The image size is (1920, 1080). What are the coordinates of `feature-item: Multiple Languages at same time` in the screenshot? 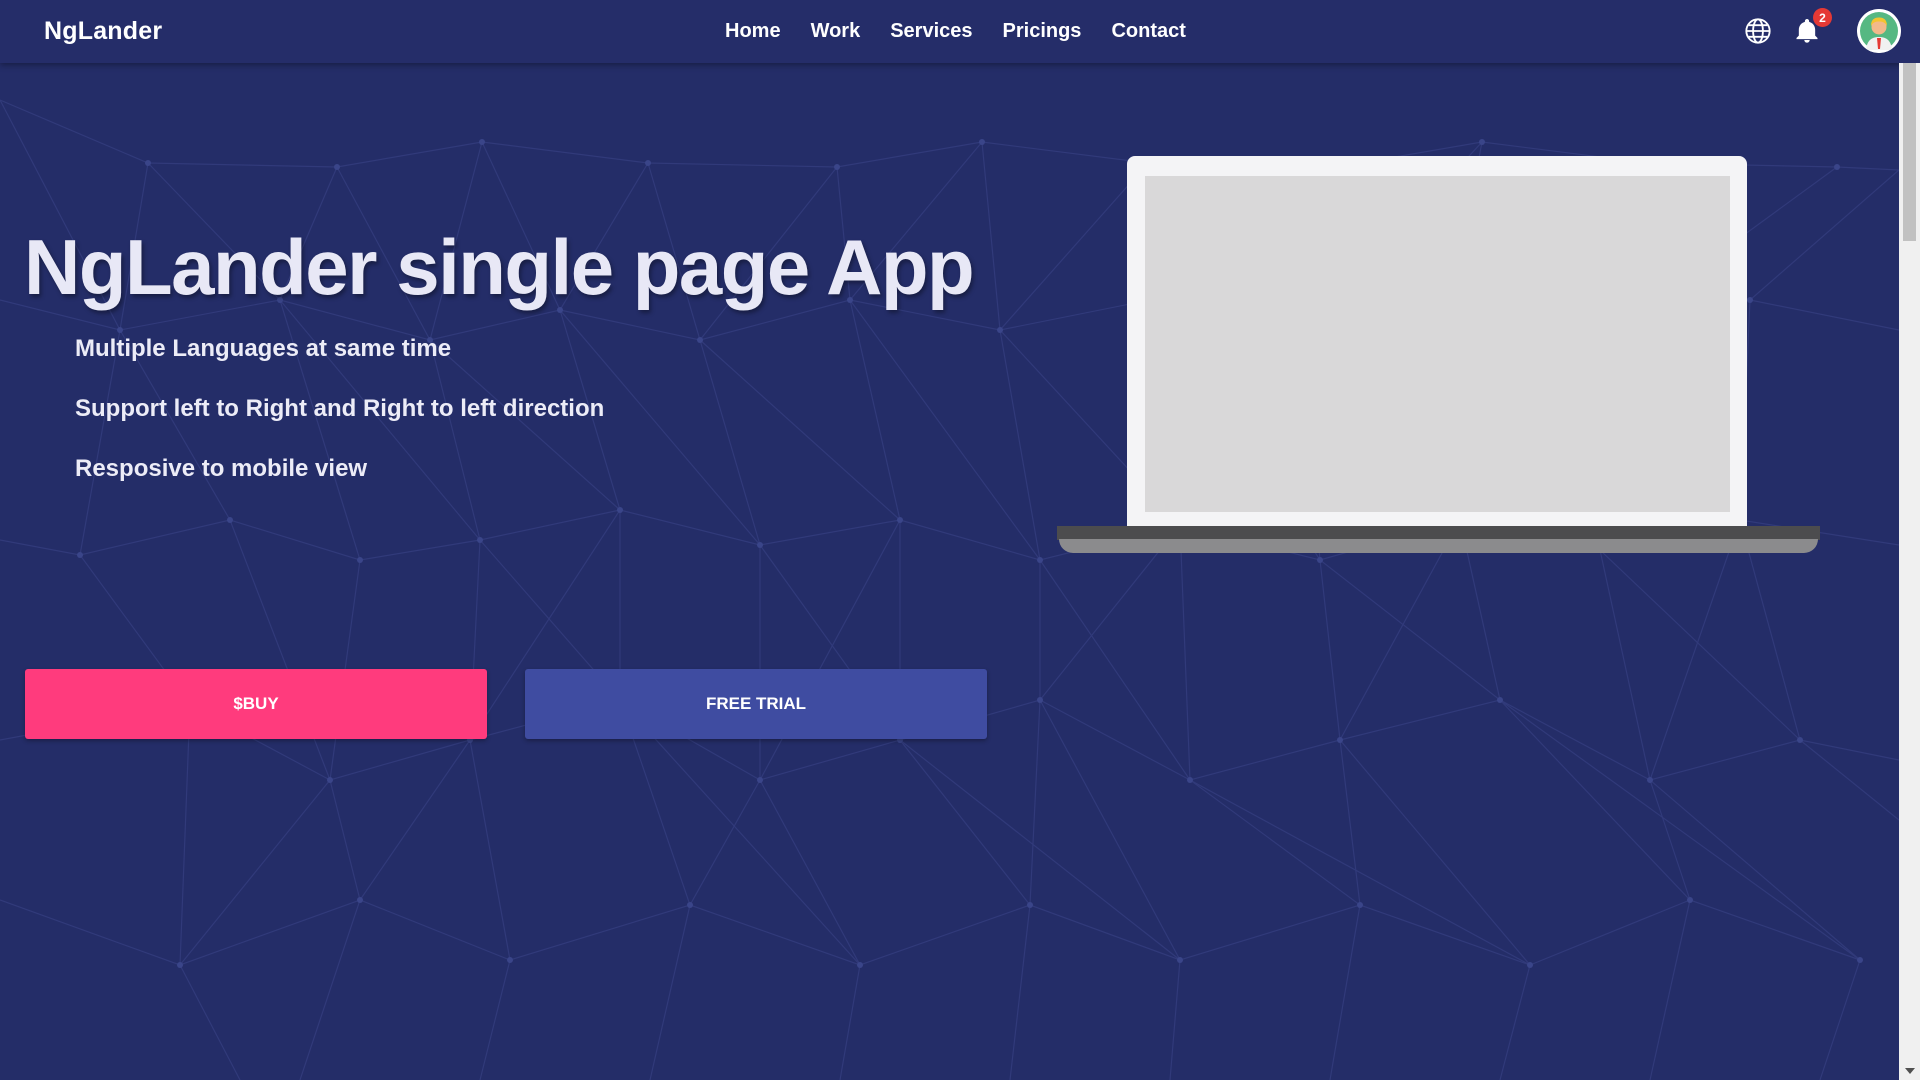 It's located at (263, 348).